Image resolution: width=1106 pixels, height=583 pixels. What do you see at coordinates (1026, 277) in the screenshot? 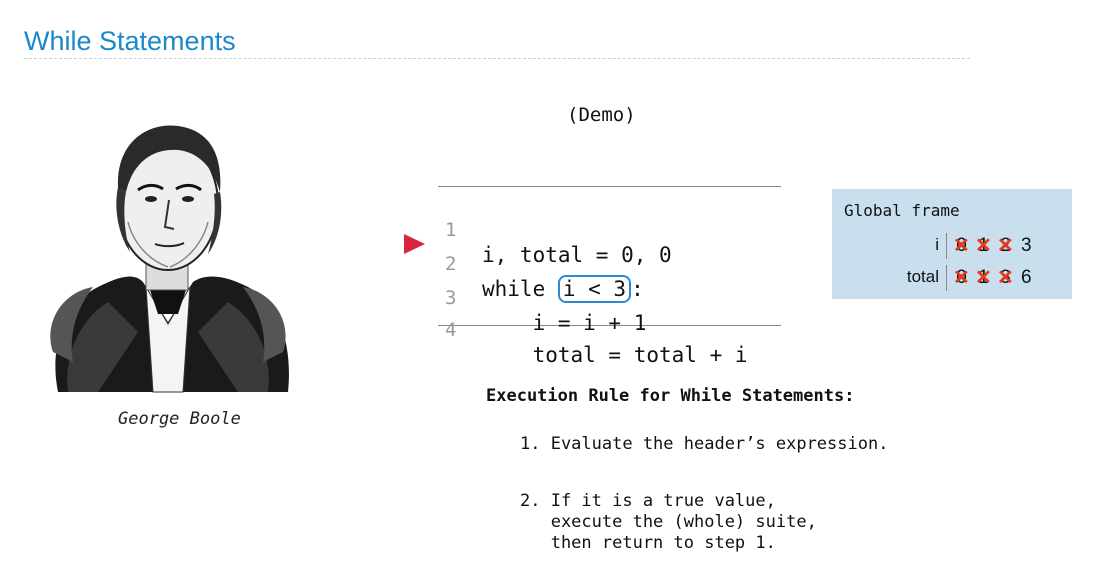
I see `current-value: 6` at bounding box center [1026, 277].